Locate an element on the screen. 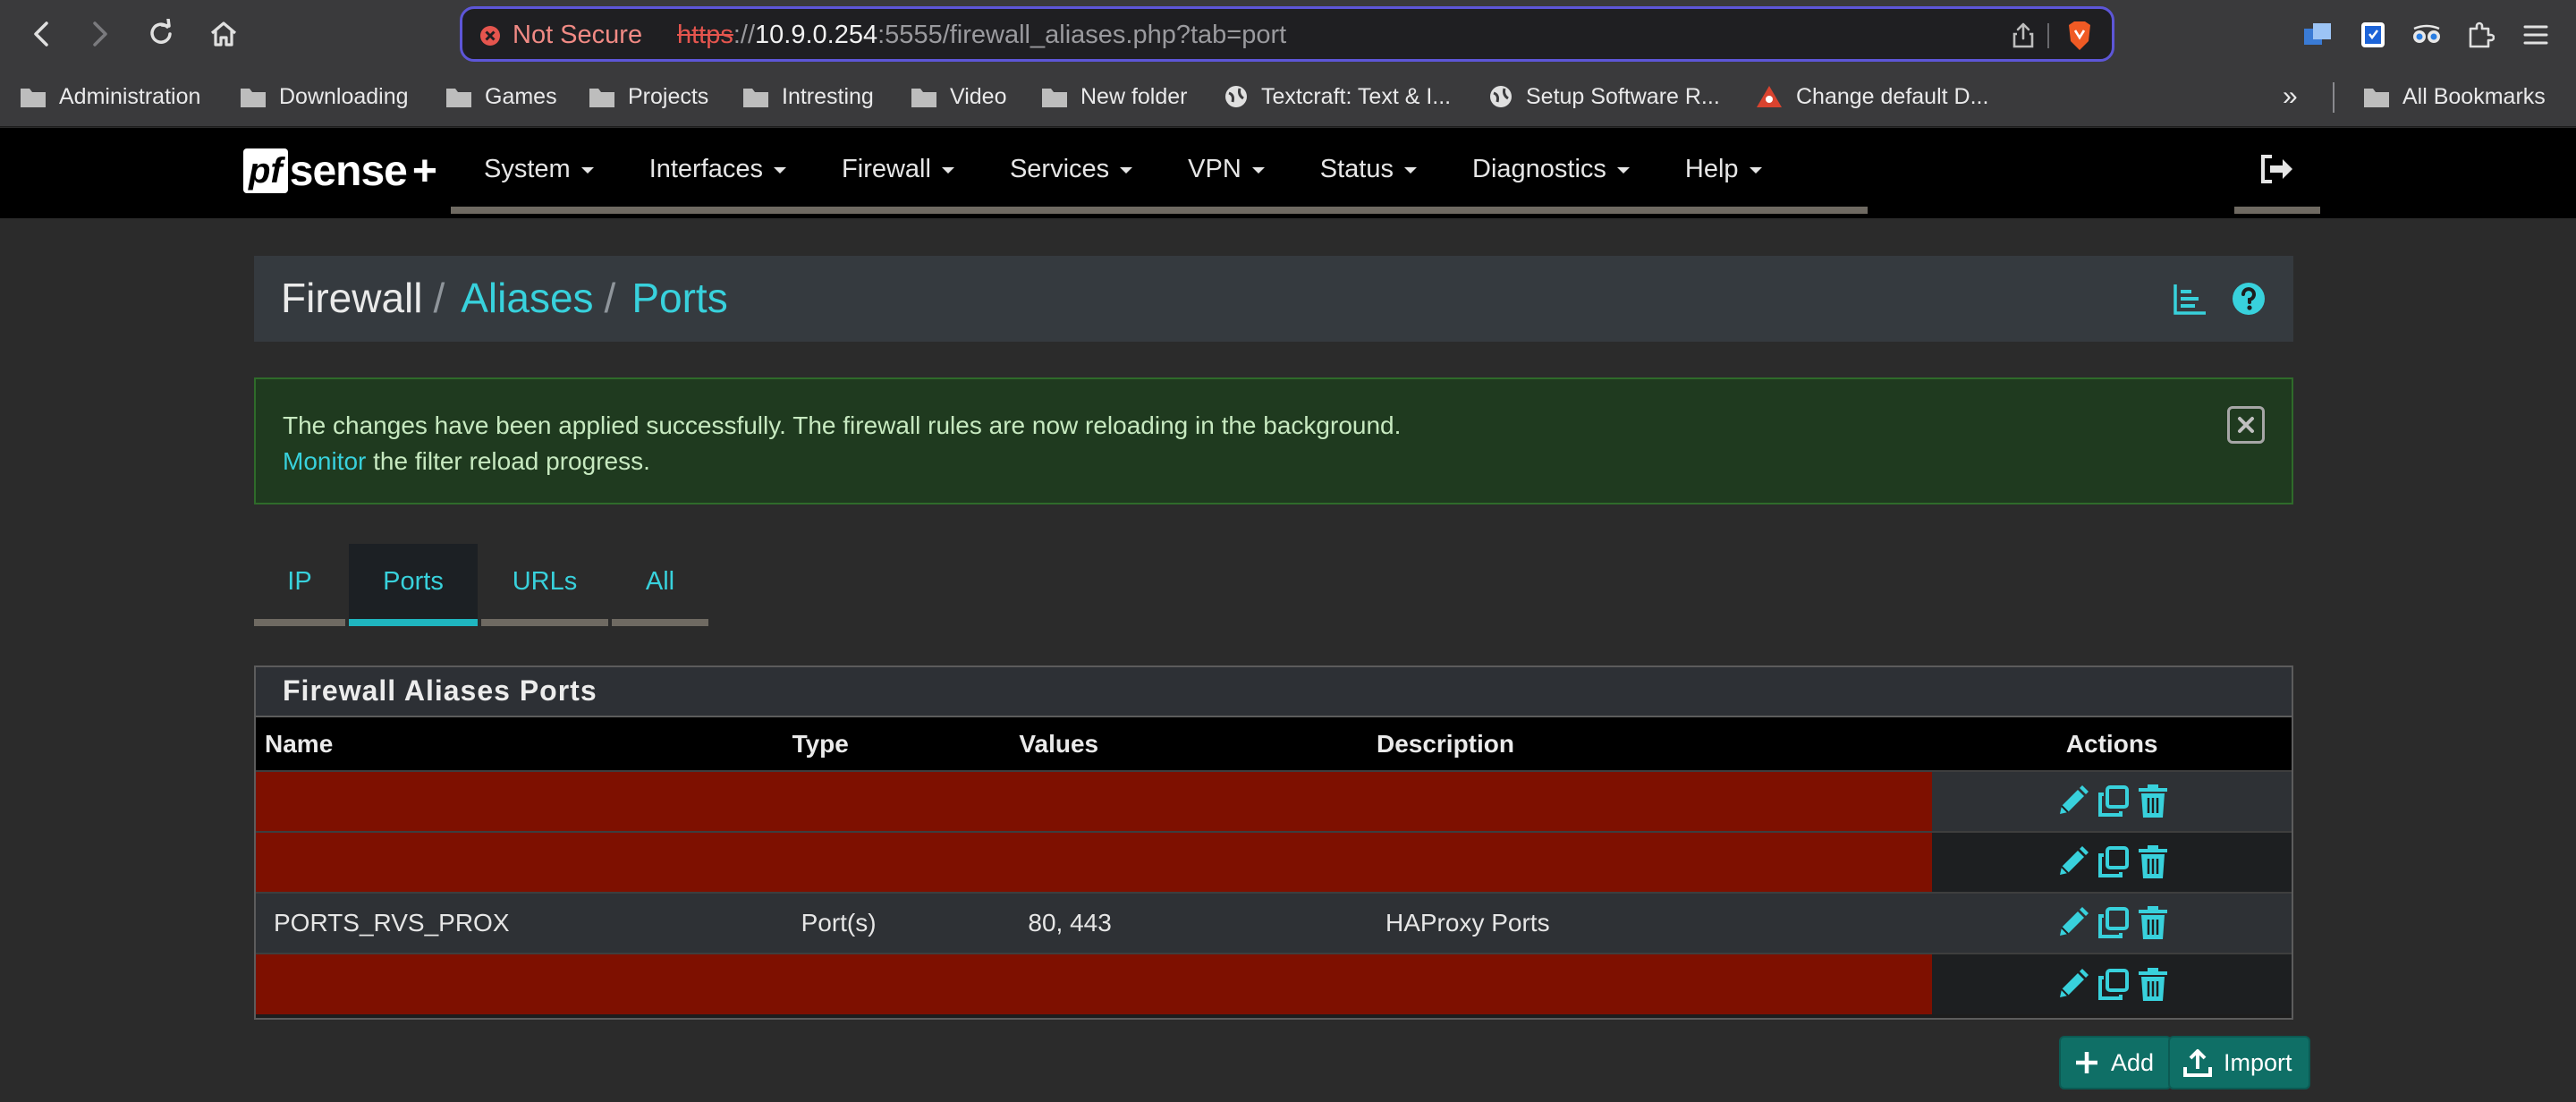  brave-shield-icon is located at coordinates (2079, 36).